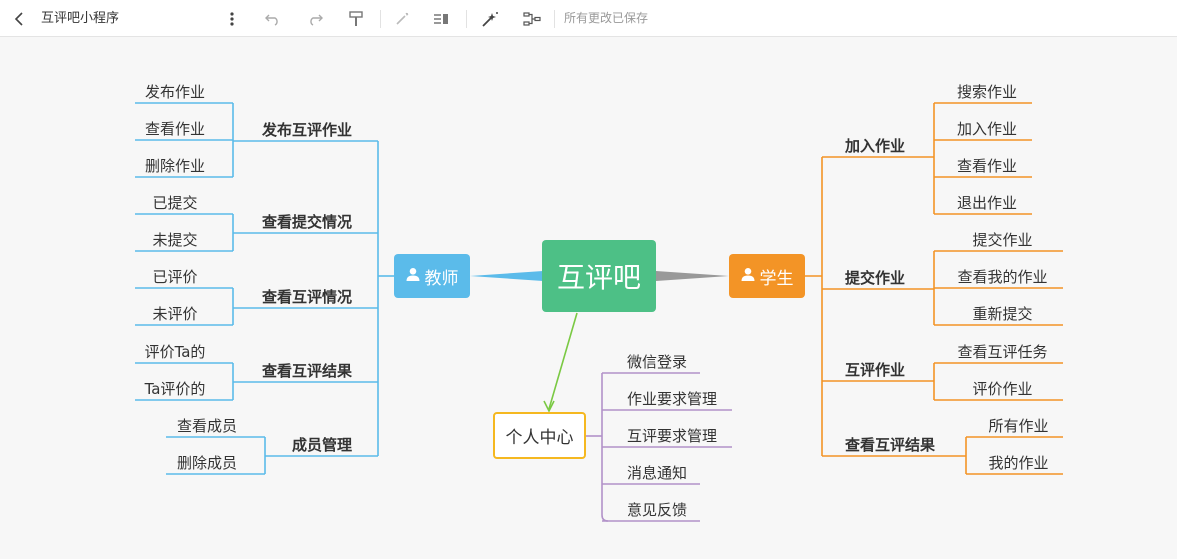  Describe the element at coordinates (672, 399) in the screenshot. I see `personal-leaf-label: 作业要求管理` at that location.